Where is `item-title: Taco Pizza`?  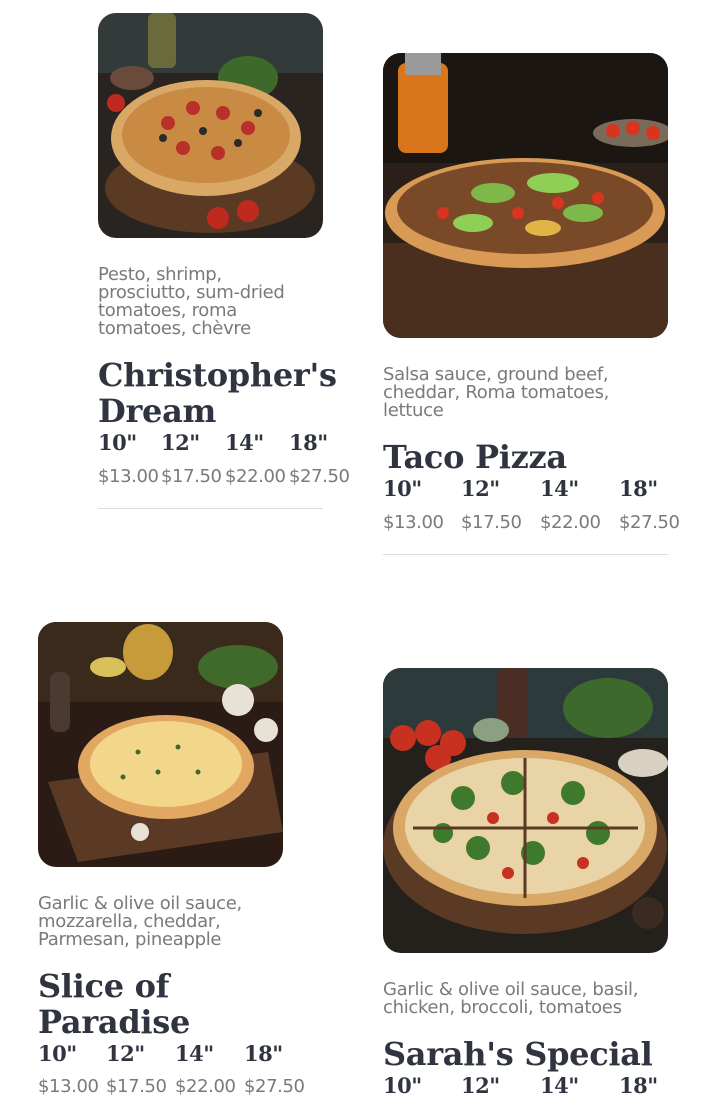
item-title: Taco Pizza is located at coordinates (475, 457).